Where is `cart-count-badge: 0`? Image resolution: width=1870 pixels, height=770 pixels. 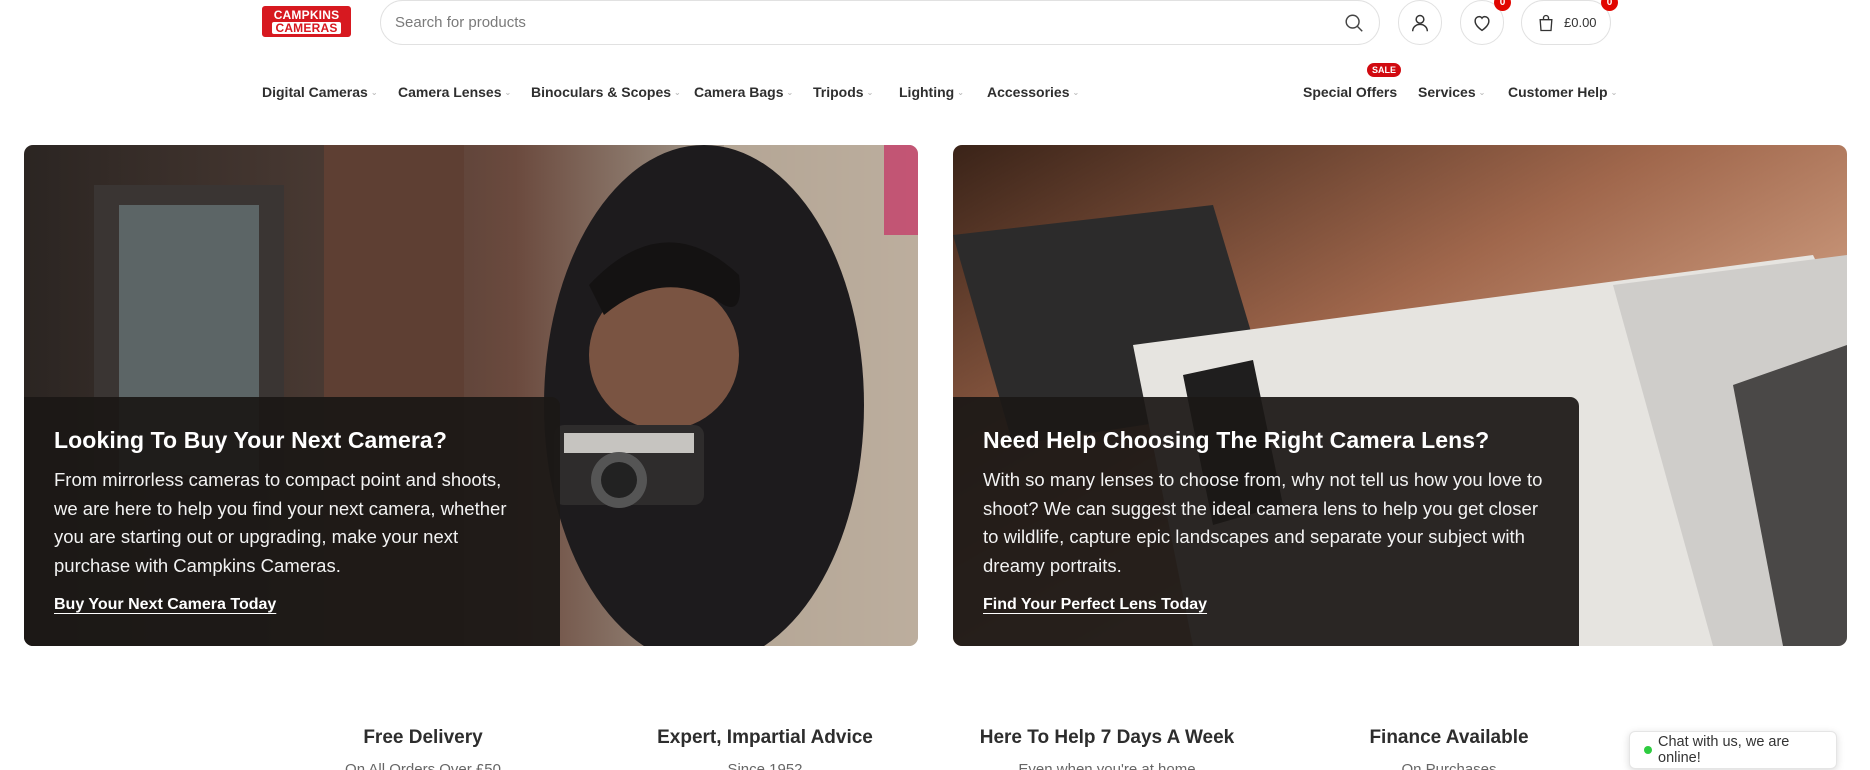
cart-count-badge: 0 is located at coordinates (1609, 5).